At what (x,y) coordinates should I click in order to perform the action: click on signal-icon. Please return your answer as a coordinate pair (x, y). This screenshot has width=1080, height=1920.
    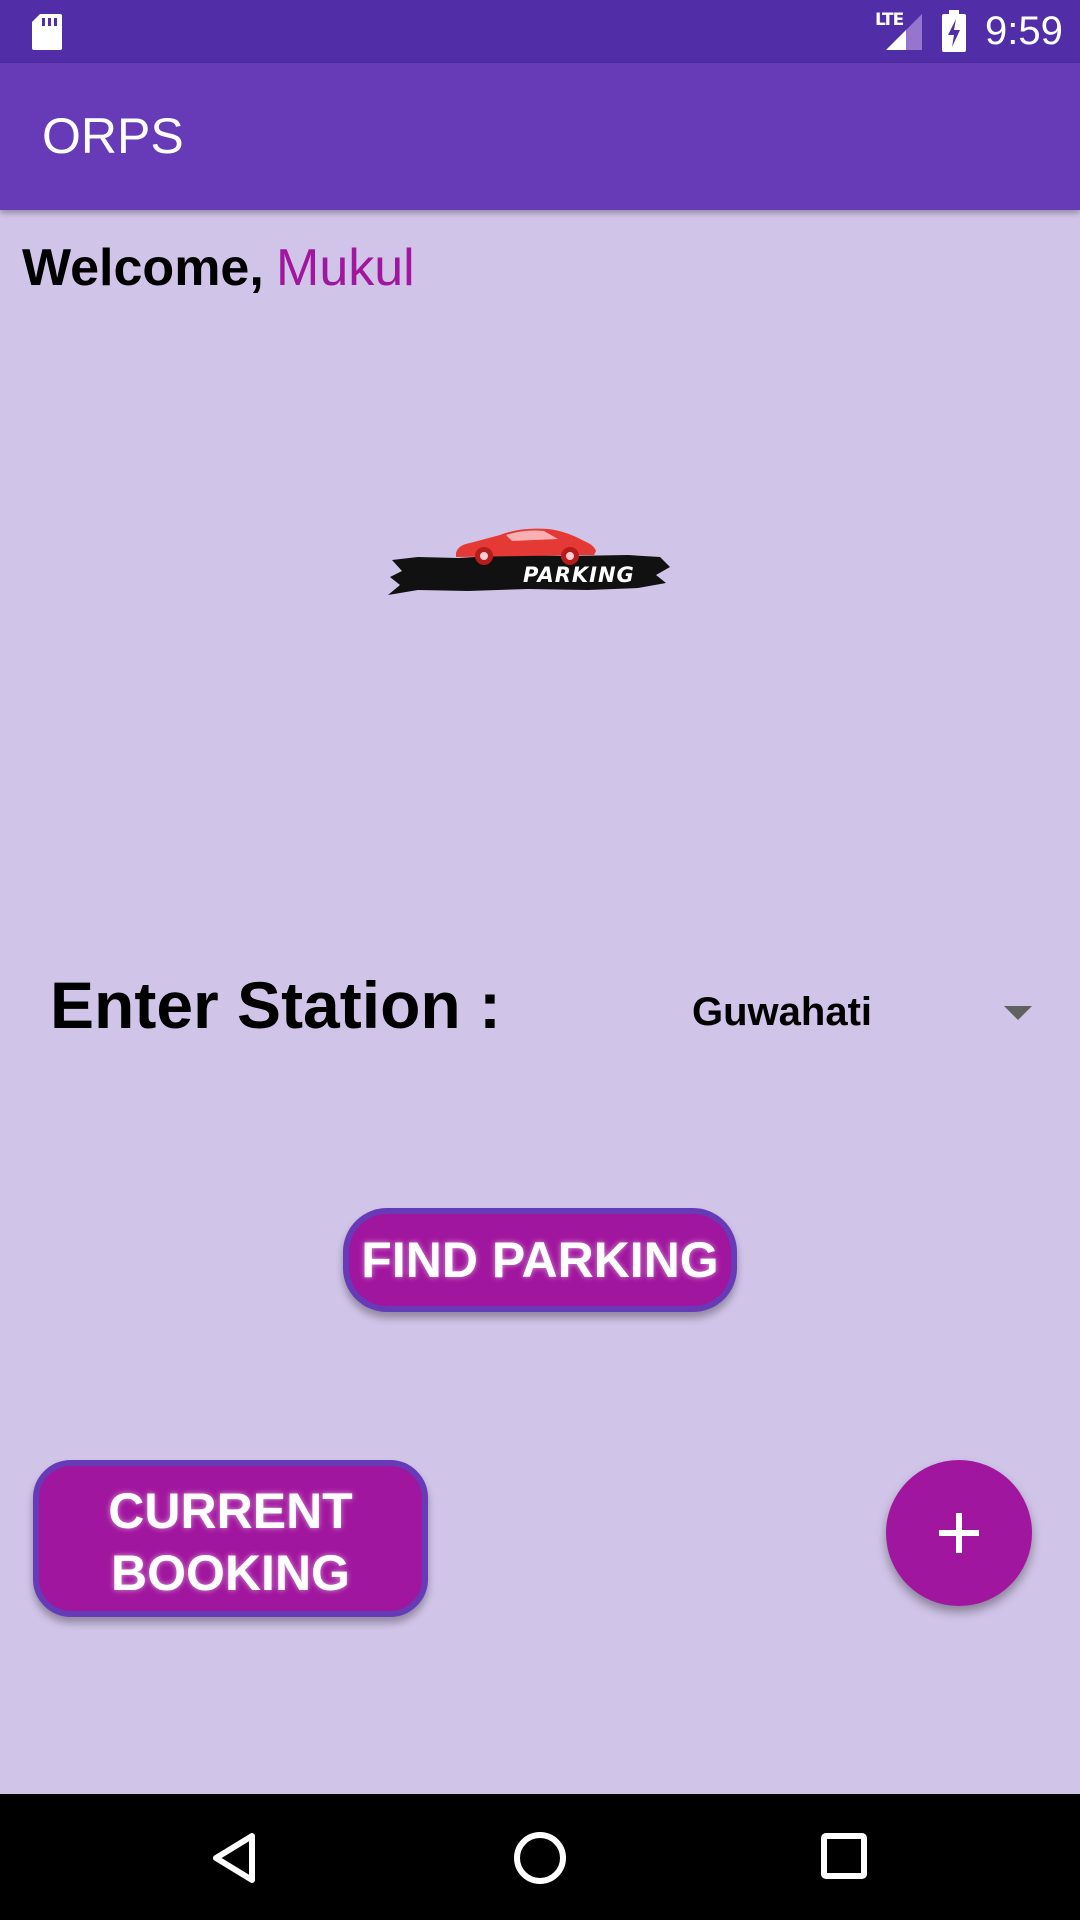
    Looking at the image, I should click on (904, 32).